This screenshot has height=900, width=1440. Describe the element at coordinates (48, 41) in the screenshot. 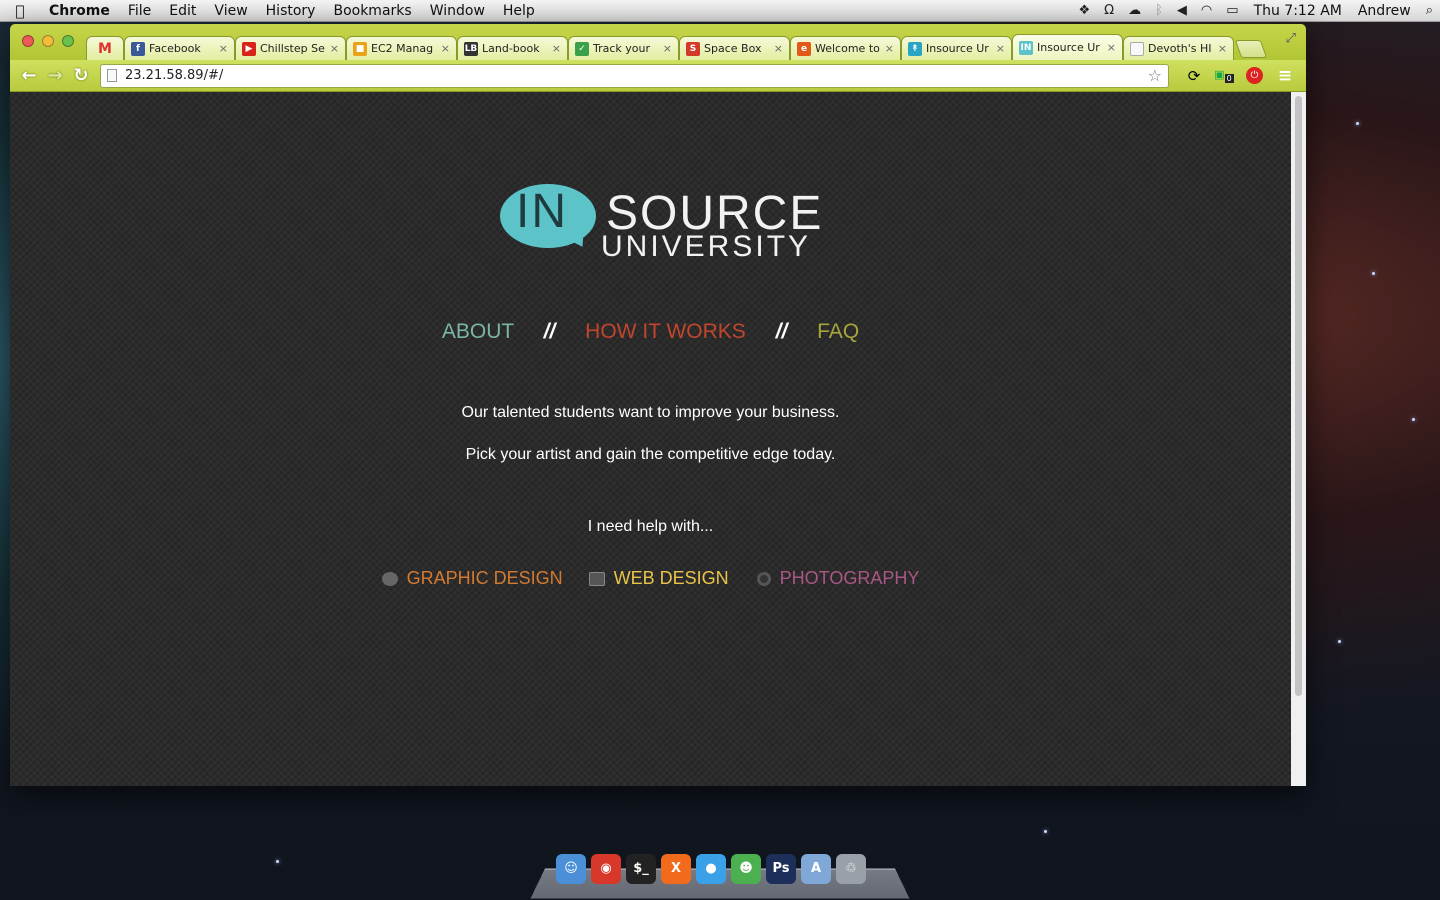

I see `minimize-window-button` at that location.